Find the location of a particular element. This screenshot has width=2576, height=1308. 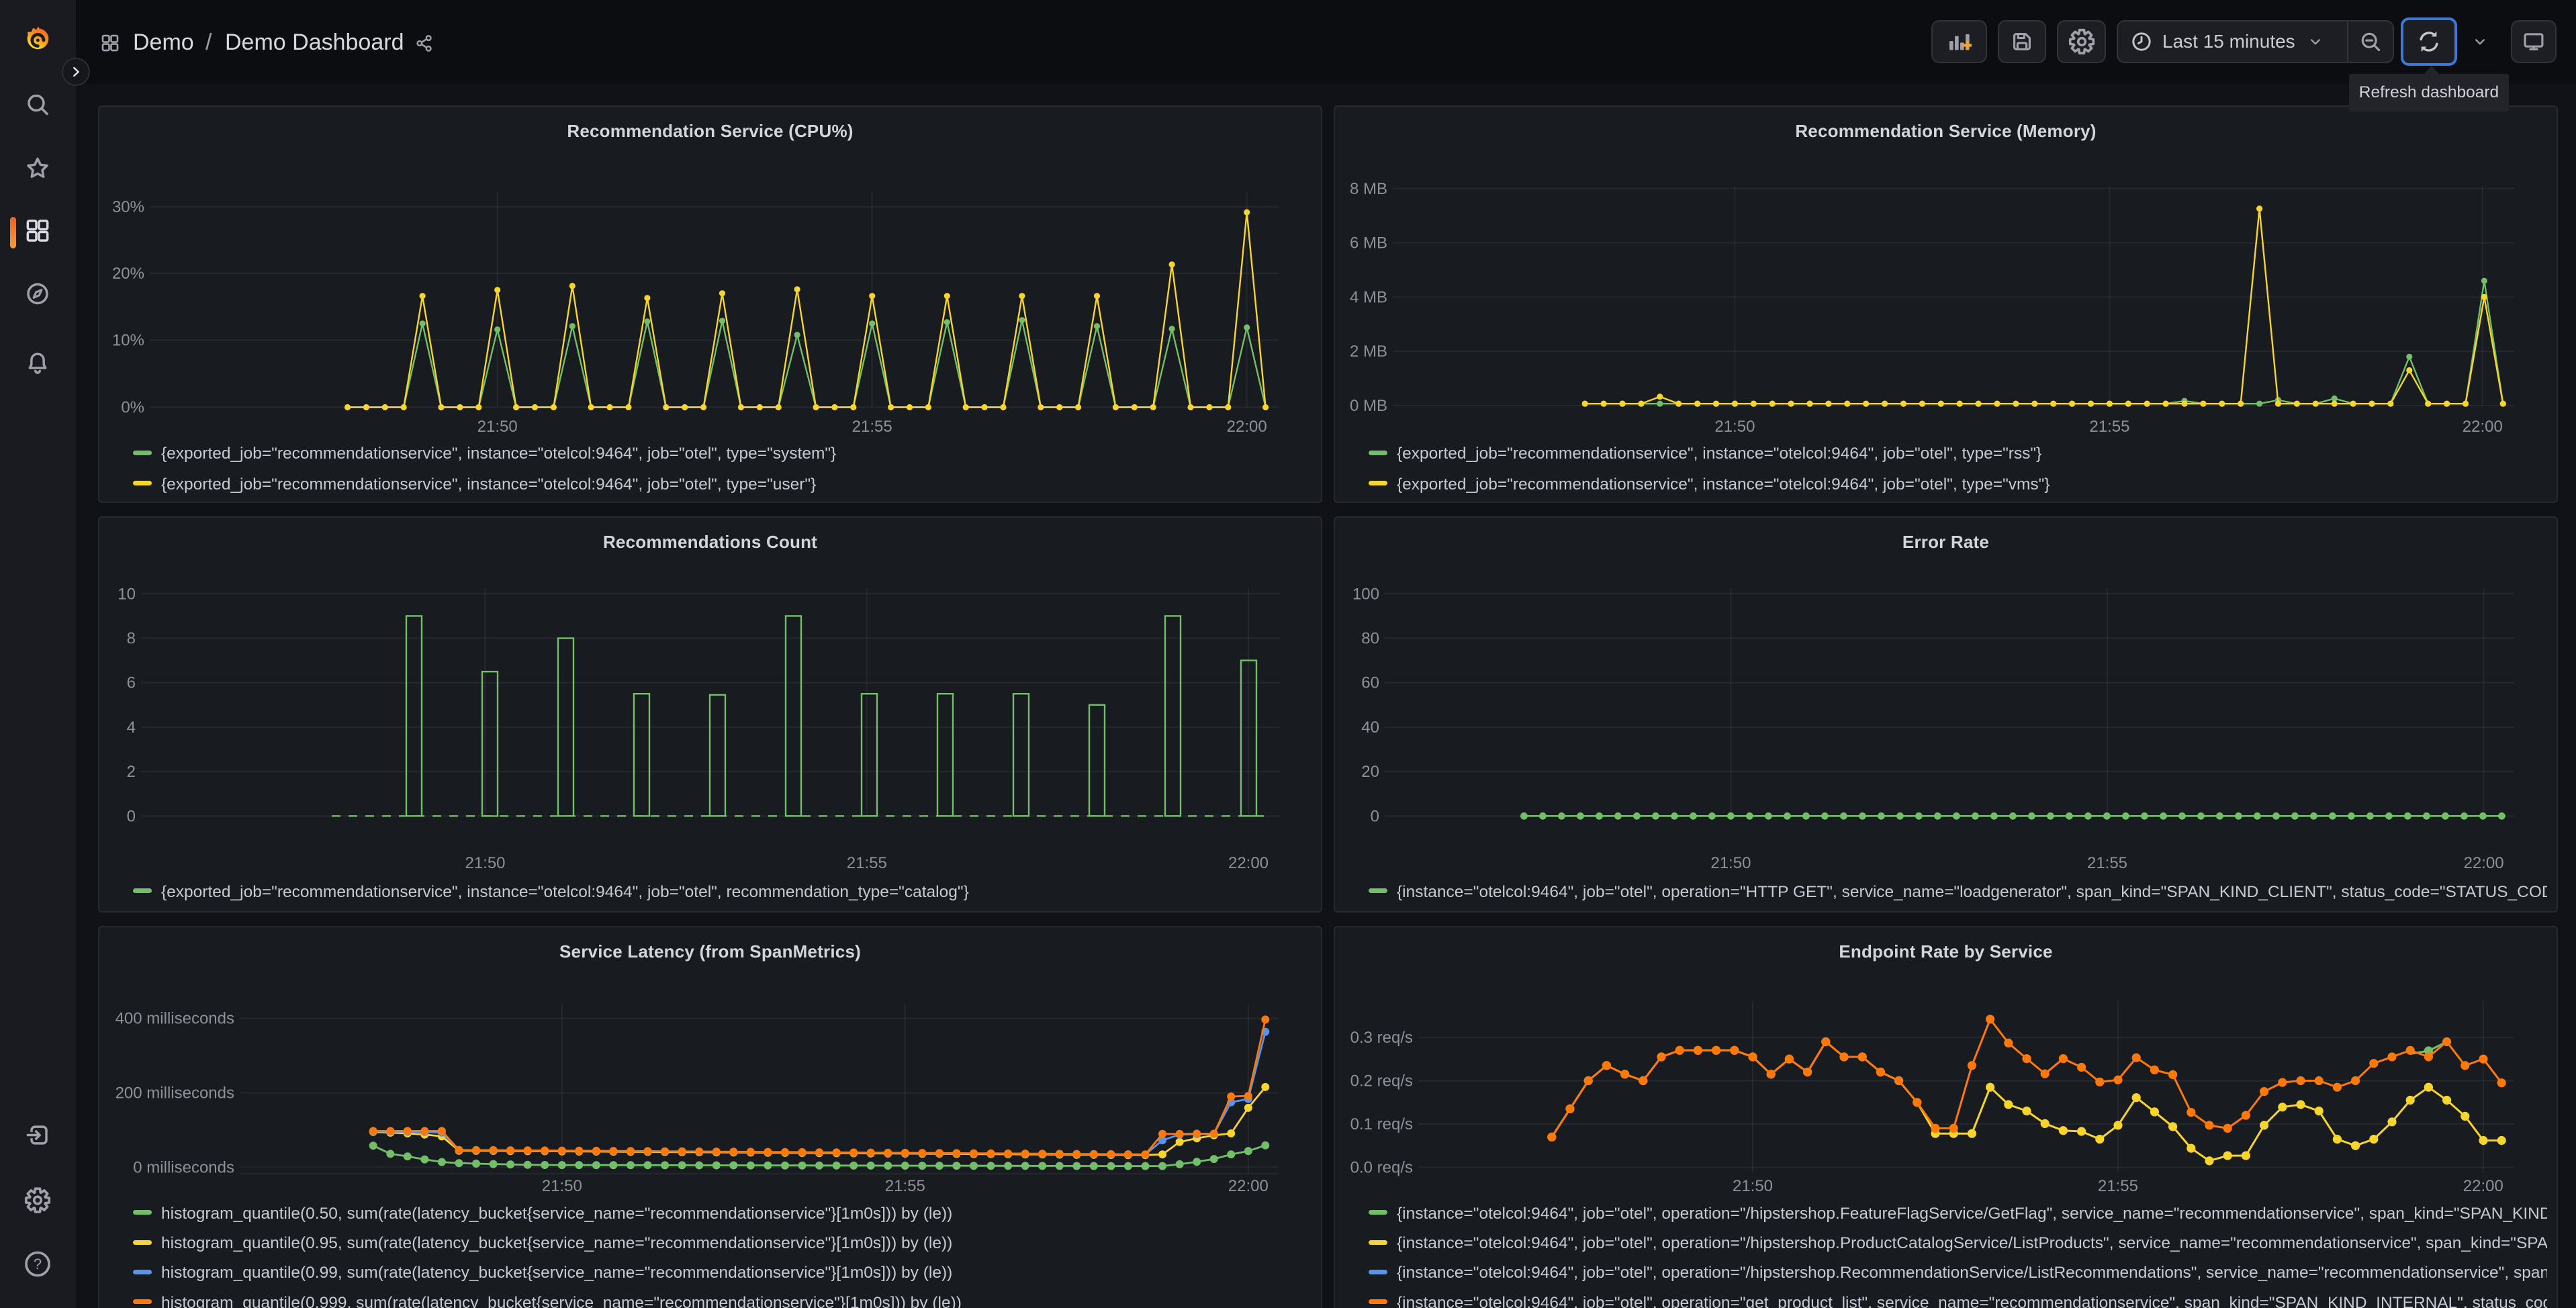

svg-text: 30% is located at coordinates (128, 207).